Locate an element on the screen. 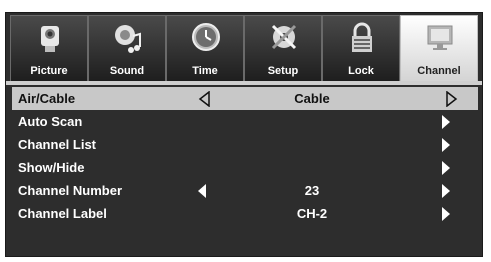 This screenshot has height=262, width=491. tab-label: Time is located at coordinates (205, 71).